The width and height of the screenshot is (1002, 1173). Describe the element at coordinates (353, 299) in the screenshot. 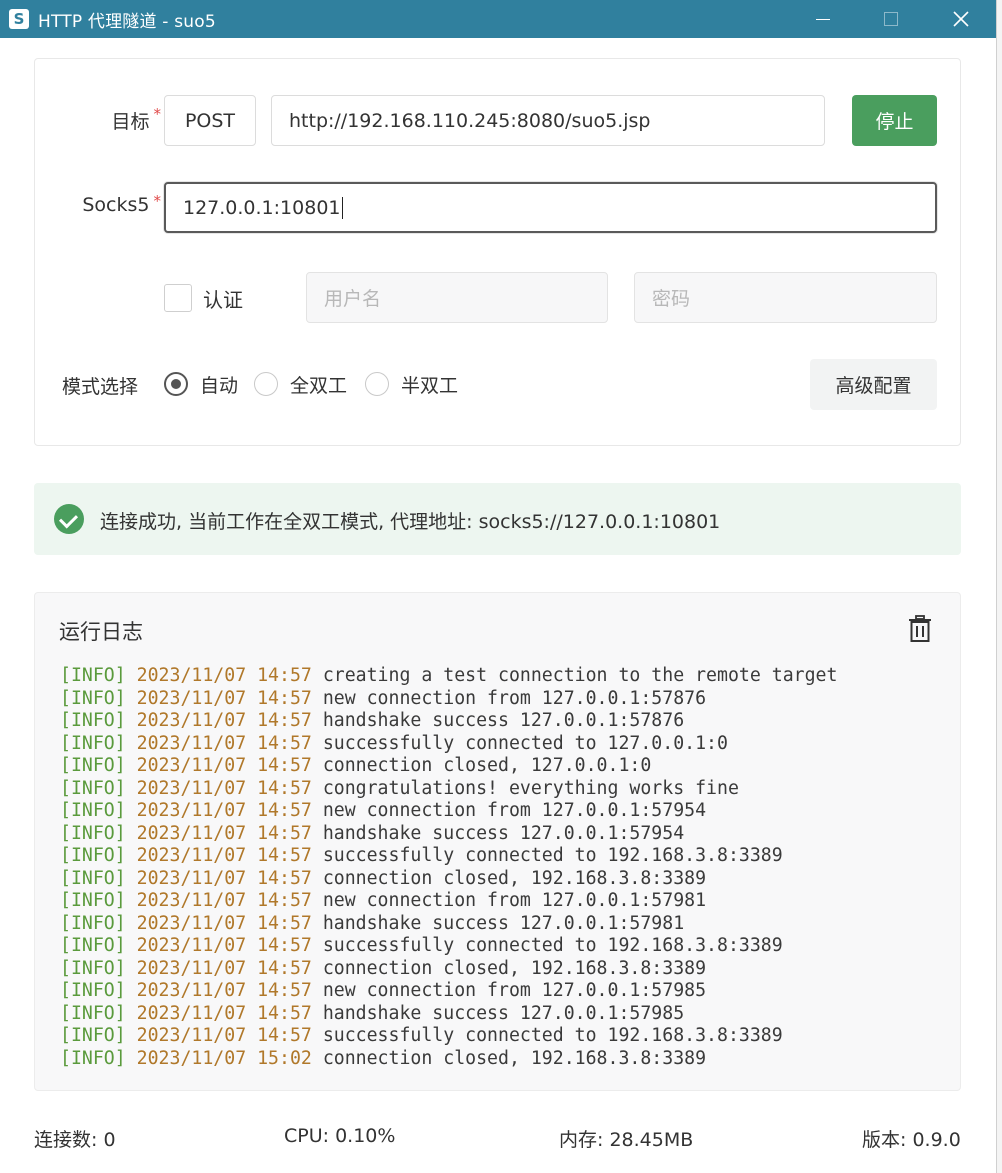

I see `username-placeholder: 用户名` at that location.